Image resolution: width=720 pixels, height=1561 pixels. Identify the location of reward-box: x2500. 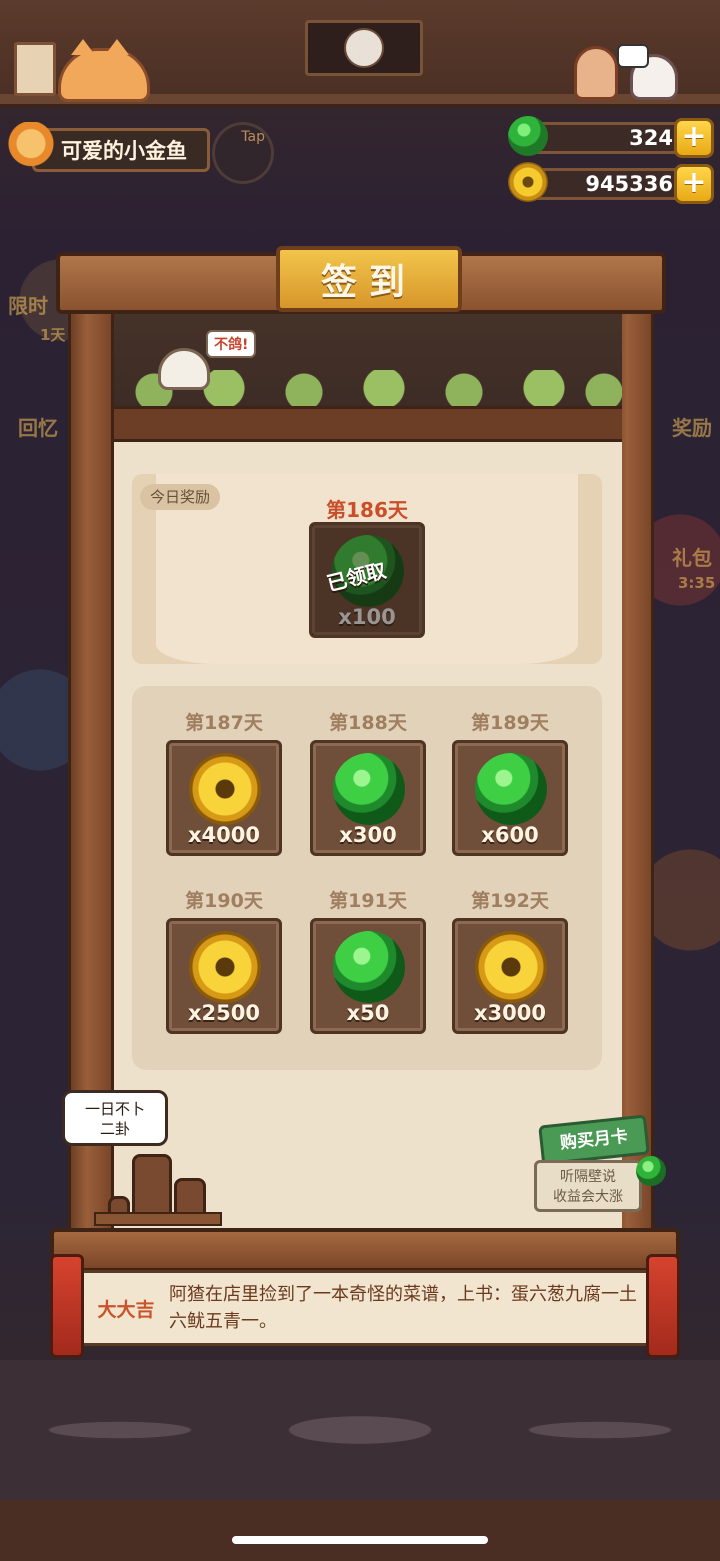
(224, 976).